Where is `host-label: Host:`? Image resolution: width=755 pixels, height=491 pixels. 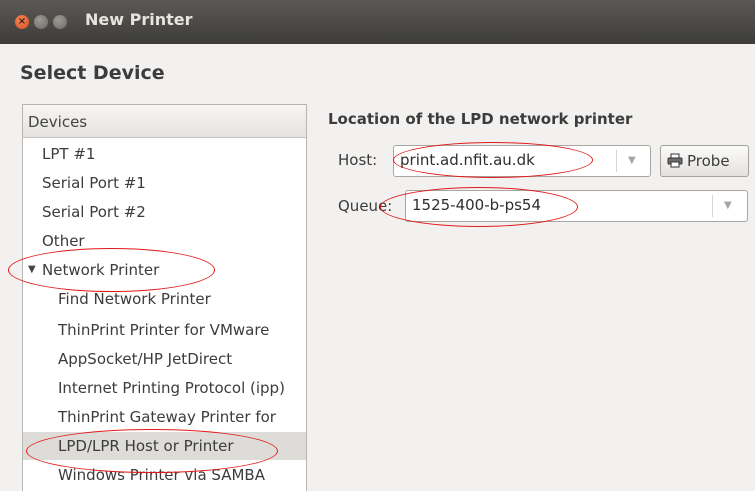 host-label: Host: is located at coordinates (358, 160).